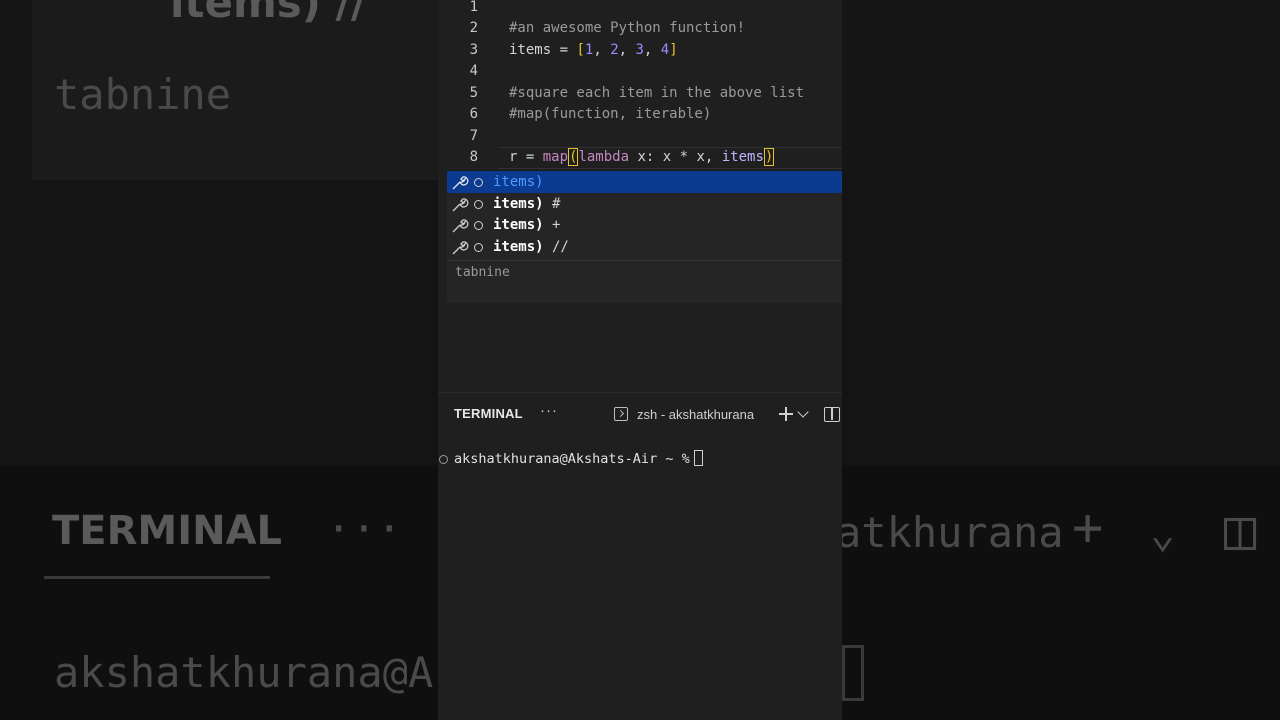 The width and height of the screenshot is (1280, 720). I want to click on code-line: 4, so click(640, 71).